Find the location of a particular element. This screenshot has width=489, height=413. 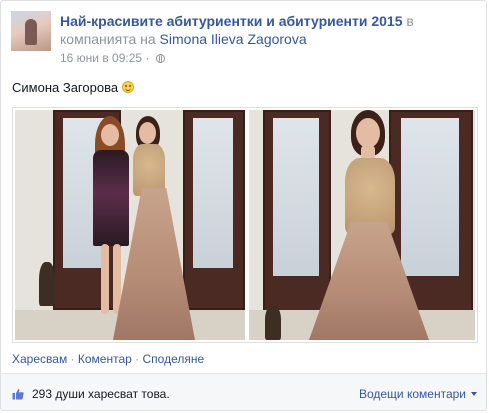

post-actions: Харесвам · Коментар · Споделяне is located at coordinates (108, 359).